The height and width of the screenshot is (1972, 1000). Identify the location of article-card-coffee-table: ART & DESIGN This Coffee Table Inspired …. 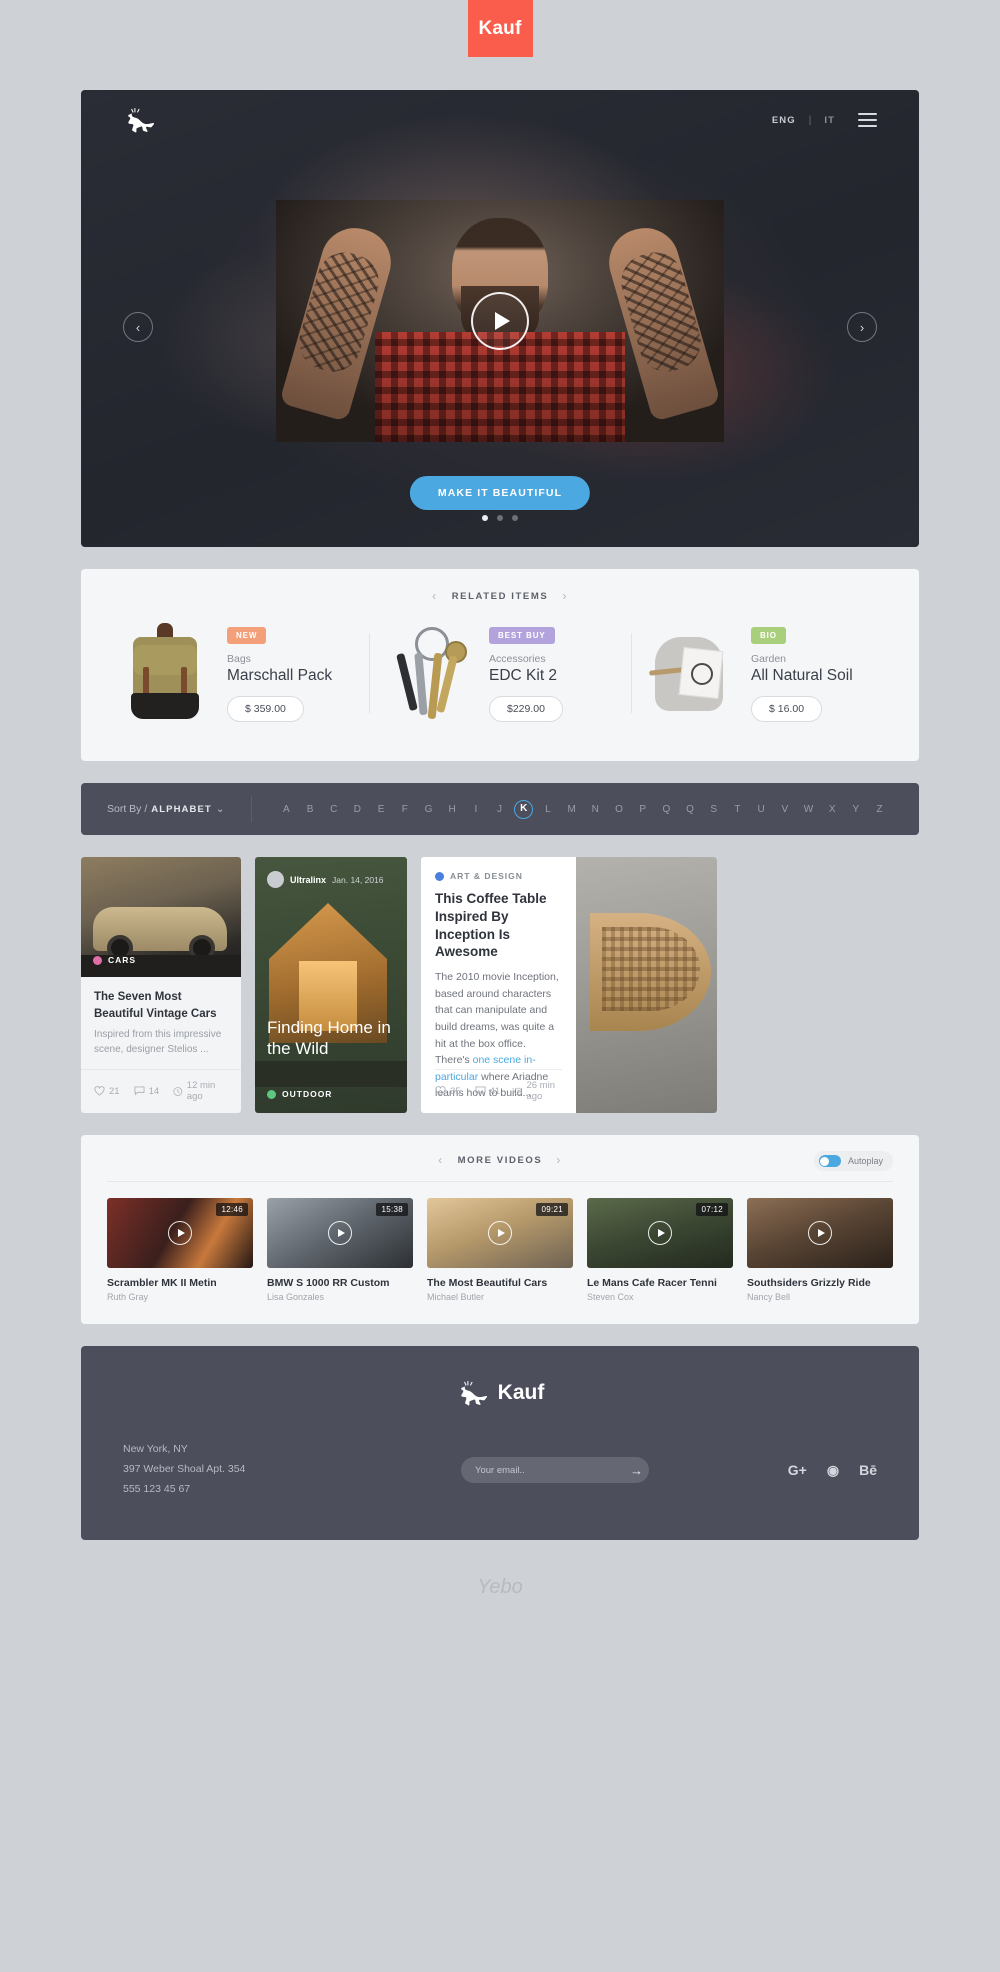
(569, 985).